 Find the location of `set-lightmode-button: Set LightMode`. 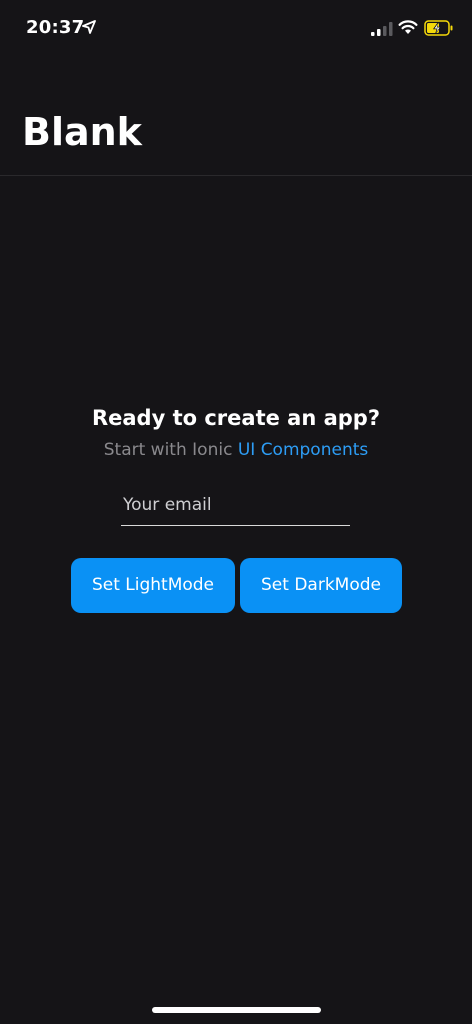

set-lightmode-button: Set LightMode is located at coordinates (153, 585).